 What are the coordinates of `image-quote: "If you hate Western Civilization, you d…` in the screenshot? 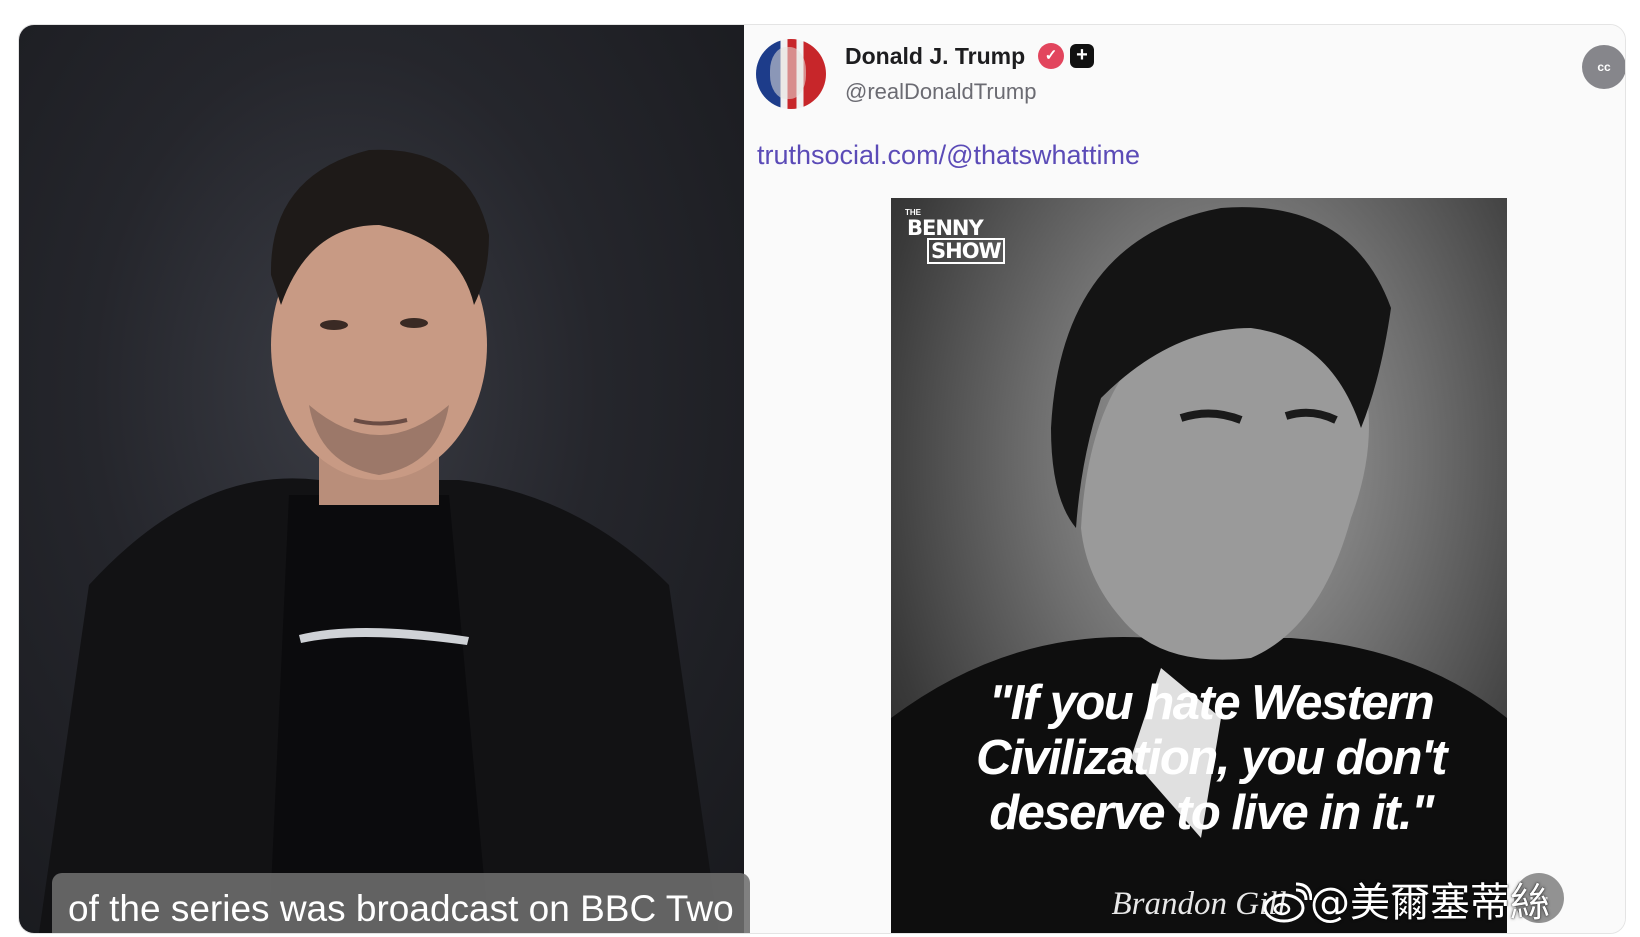 It's located at (1211, 758).